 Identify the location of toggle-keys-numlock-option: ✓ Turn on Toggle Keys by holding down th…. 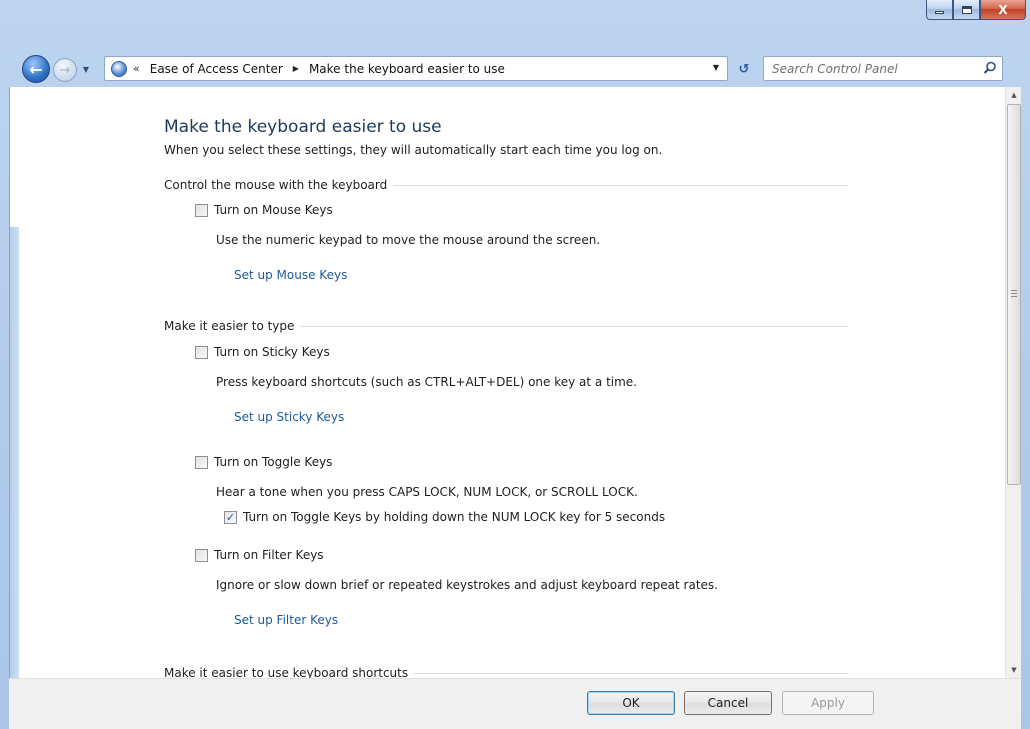
(444, 517).